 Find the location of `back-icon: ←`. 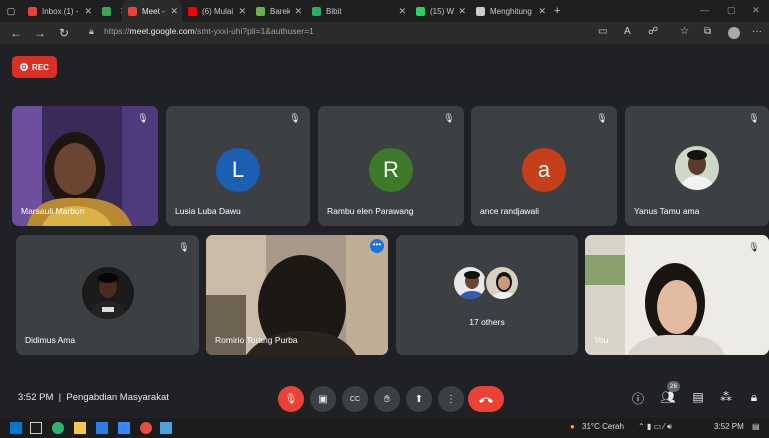

back-icon: ← is located at coordinates (16, 33).